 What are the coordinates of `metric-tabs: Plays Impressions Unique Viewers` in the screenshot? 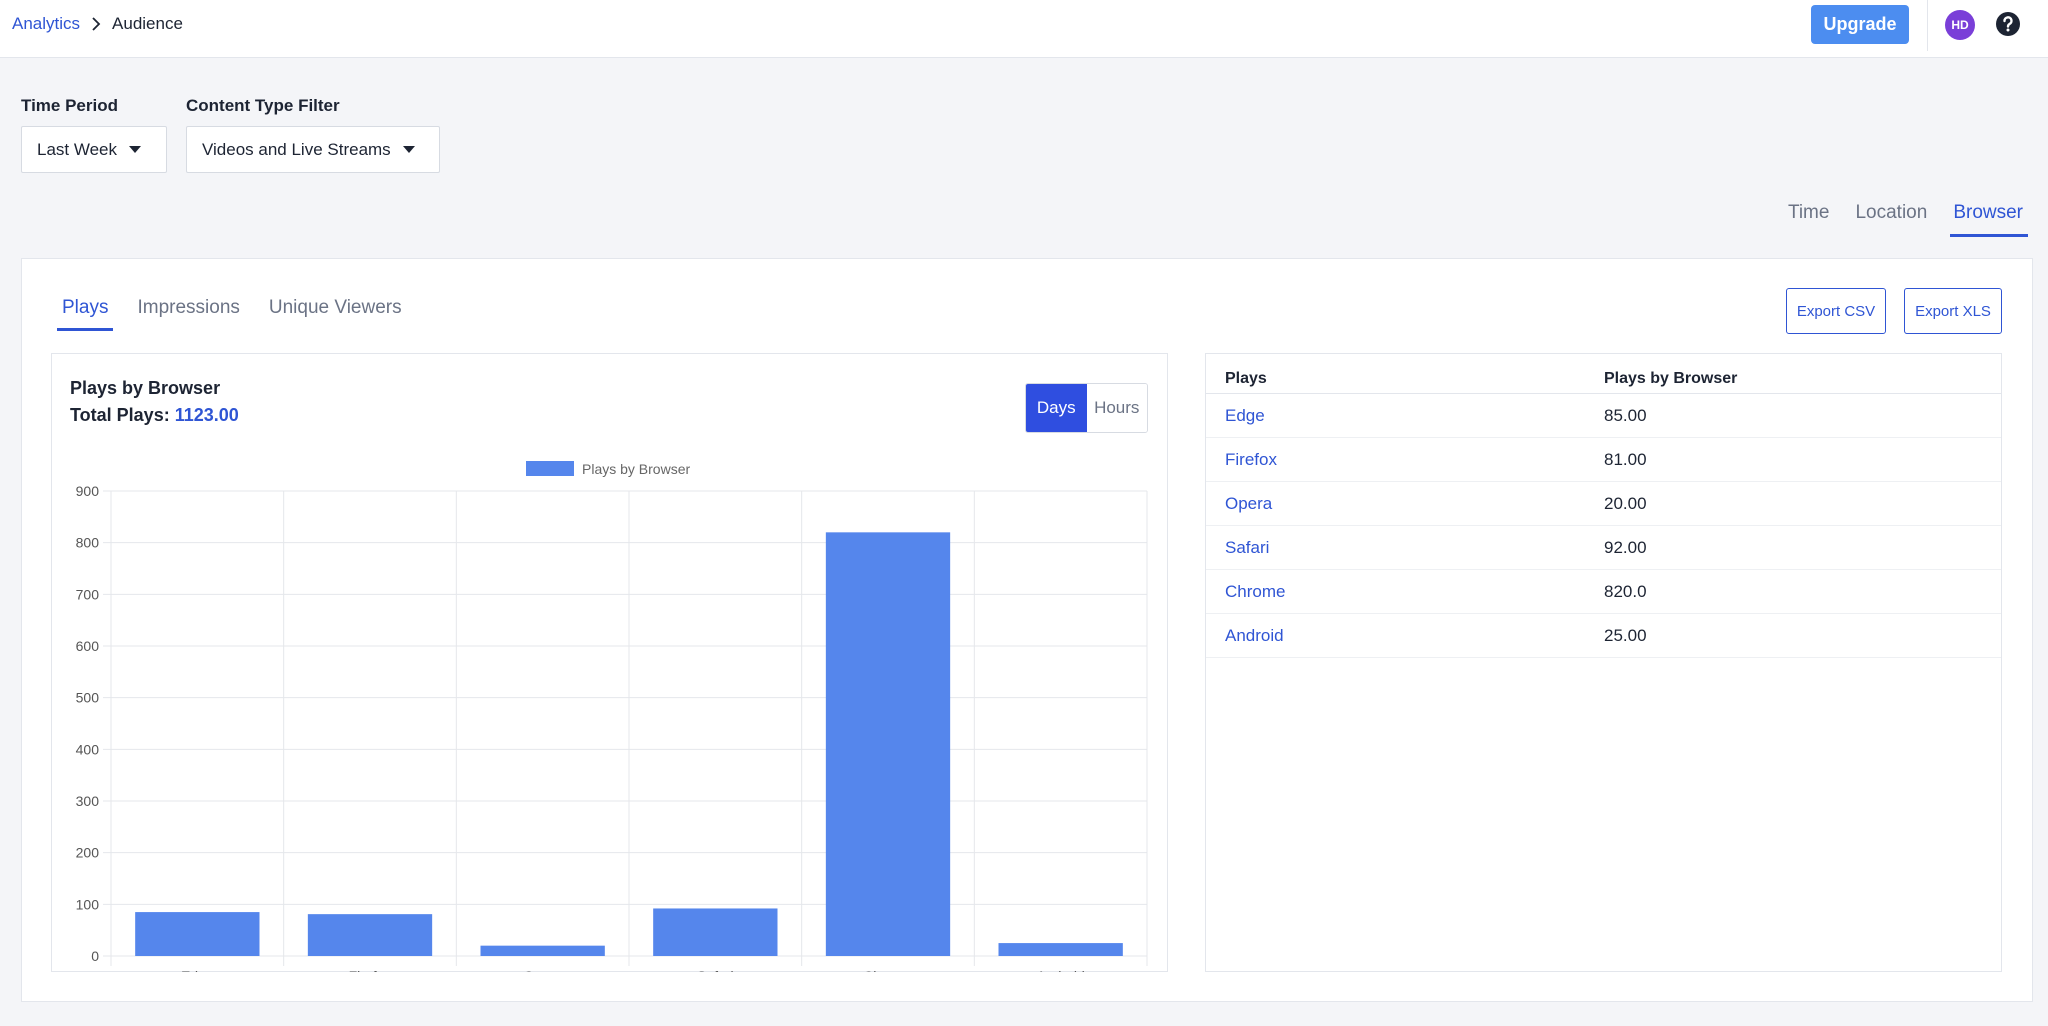 It's located at (243, 314).